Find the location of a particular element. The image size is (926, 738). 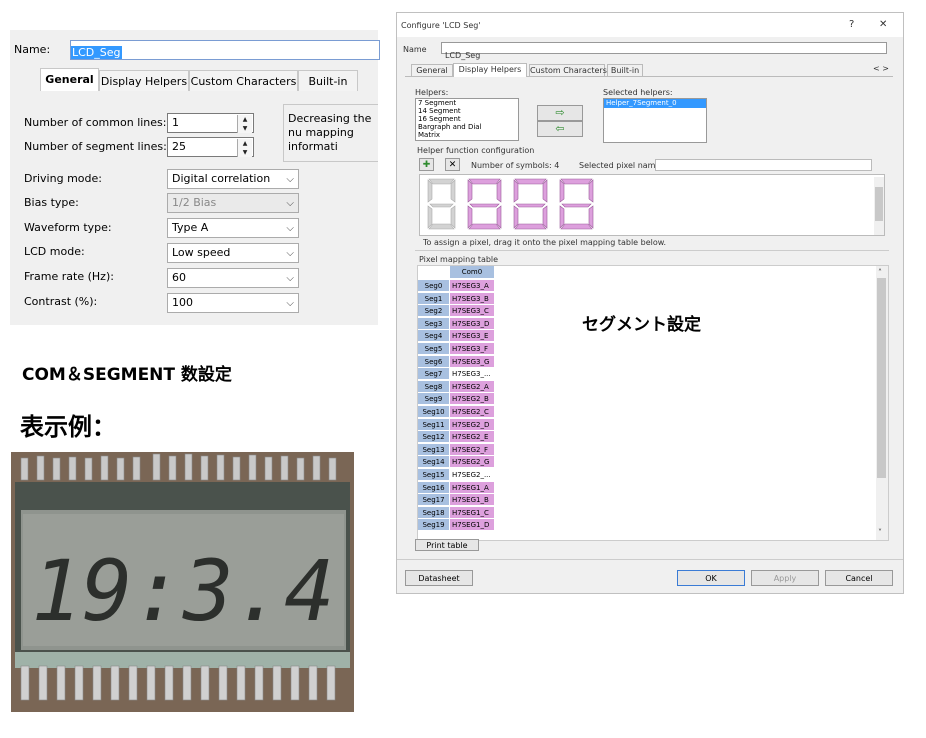

pixel-cell: H7SEG3_D is located at coordinates (472, 323).